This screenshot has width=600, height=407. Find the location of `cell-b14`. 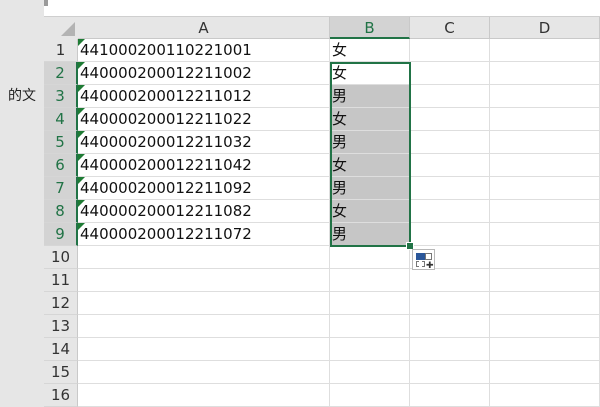

cell-b14 is located at coordinates (370, 349).